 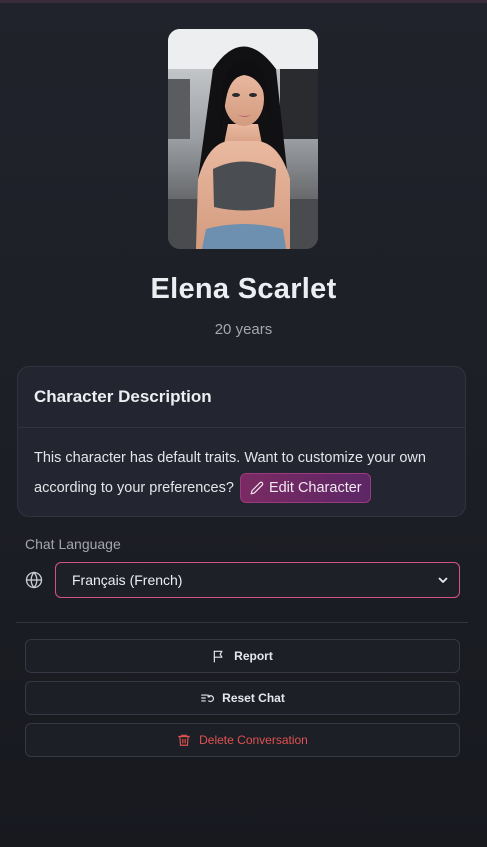 I want to click on chat-language-select: Français (French), so click(x=257, y=580).